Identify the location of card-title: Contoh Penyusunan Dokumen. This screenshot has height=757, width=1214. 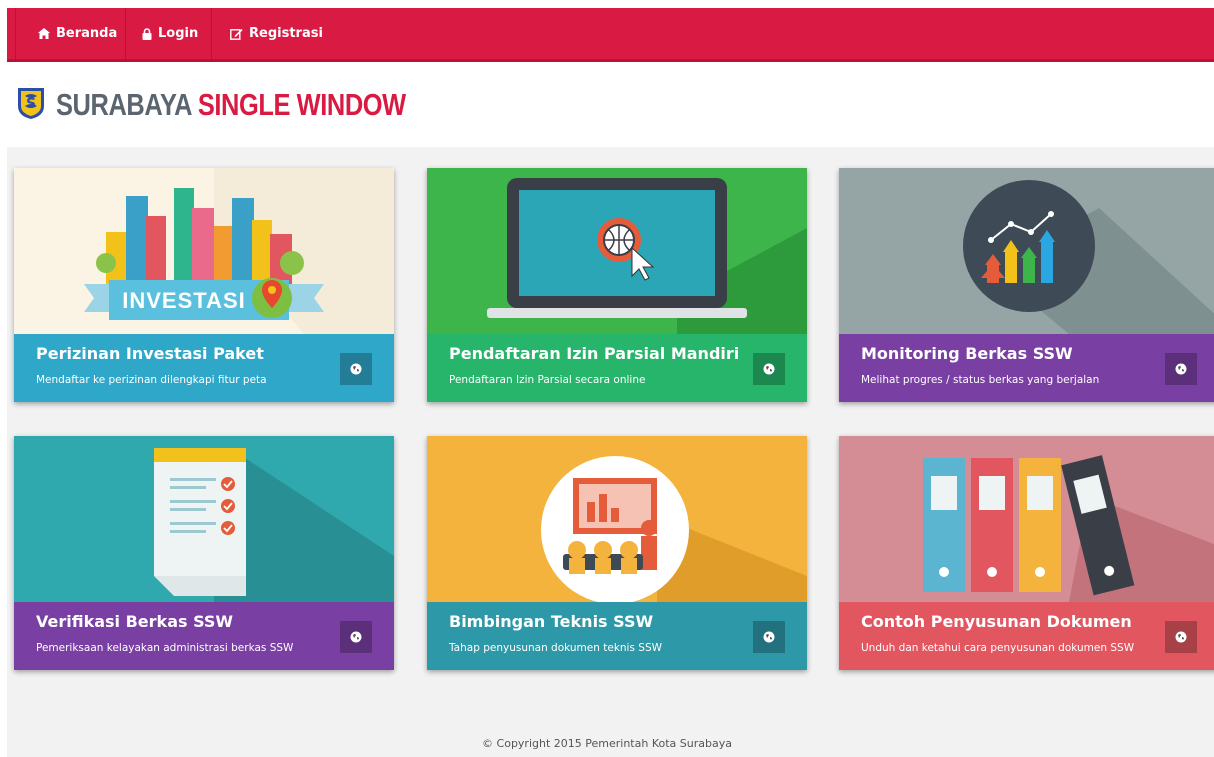
(996, 621).